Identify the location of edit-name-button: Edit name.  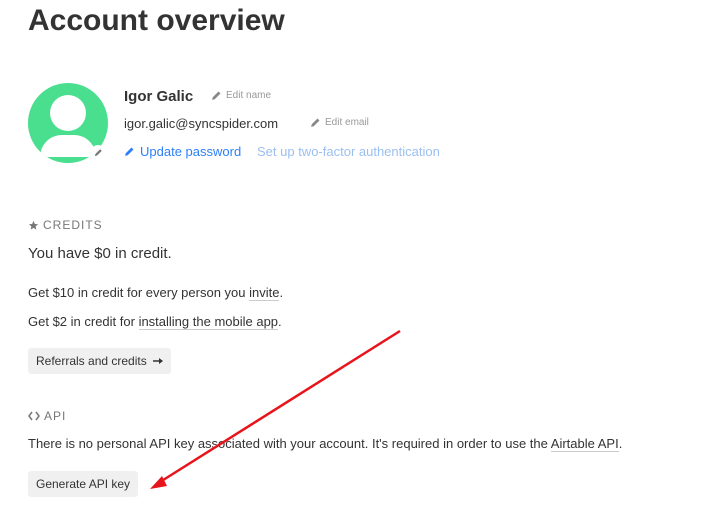
(241, 95).